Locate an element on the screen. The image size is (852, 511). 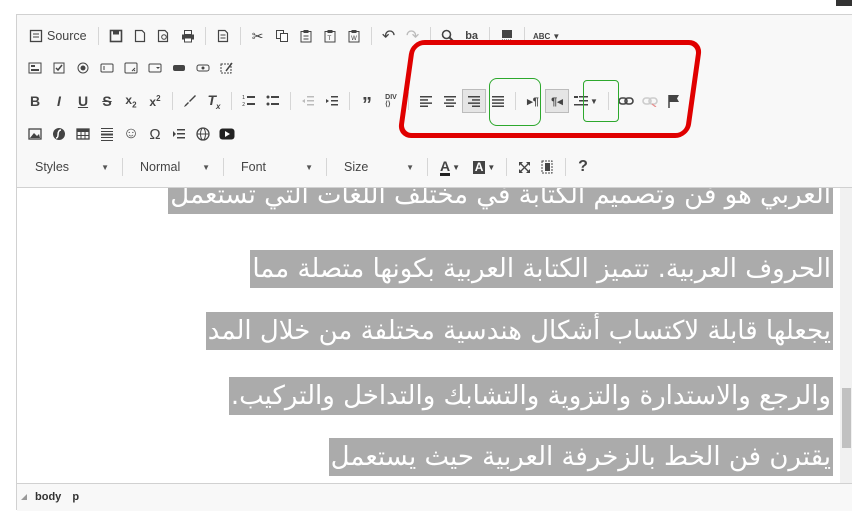
horizontal-rule-button is located at coordinates (107, 134).